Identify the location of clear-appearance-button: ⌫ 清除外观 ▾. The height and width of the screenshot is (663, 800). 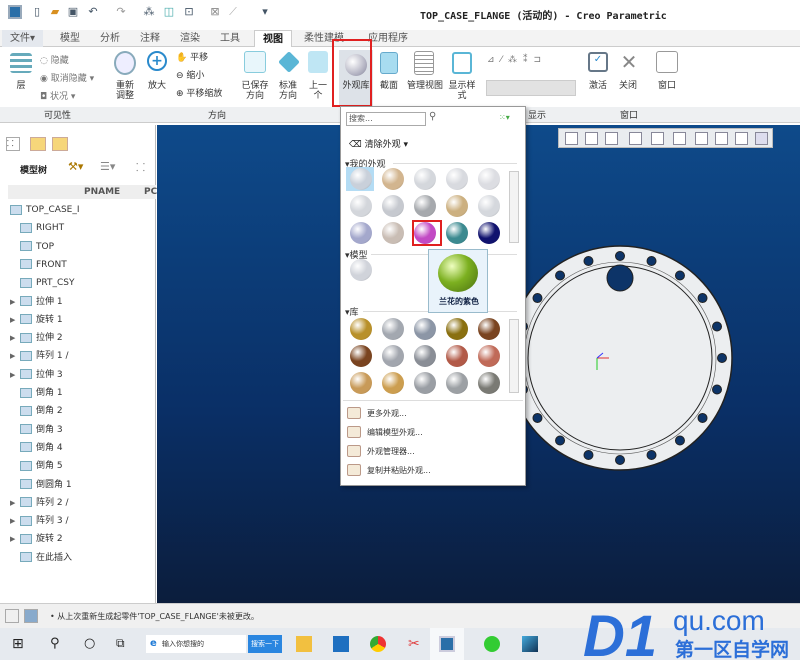
(378, 143).